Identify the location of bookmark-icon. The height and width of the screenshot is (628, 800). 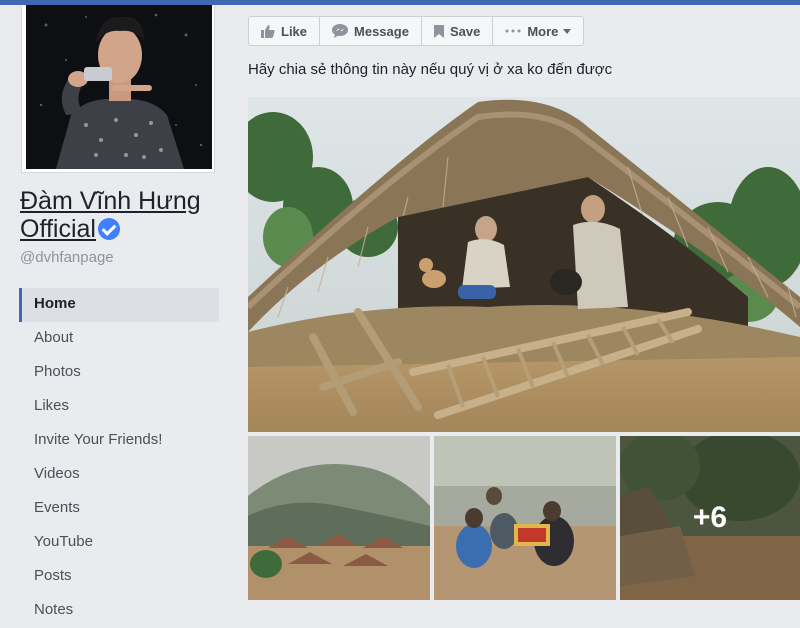
(438, 31).